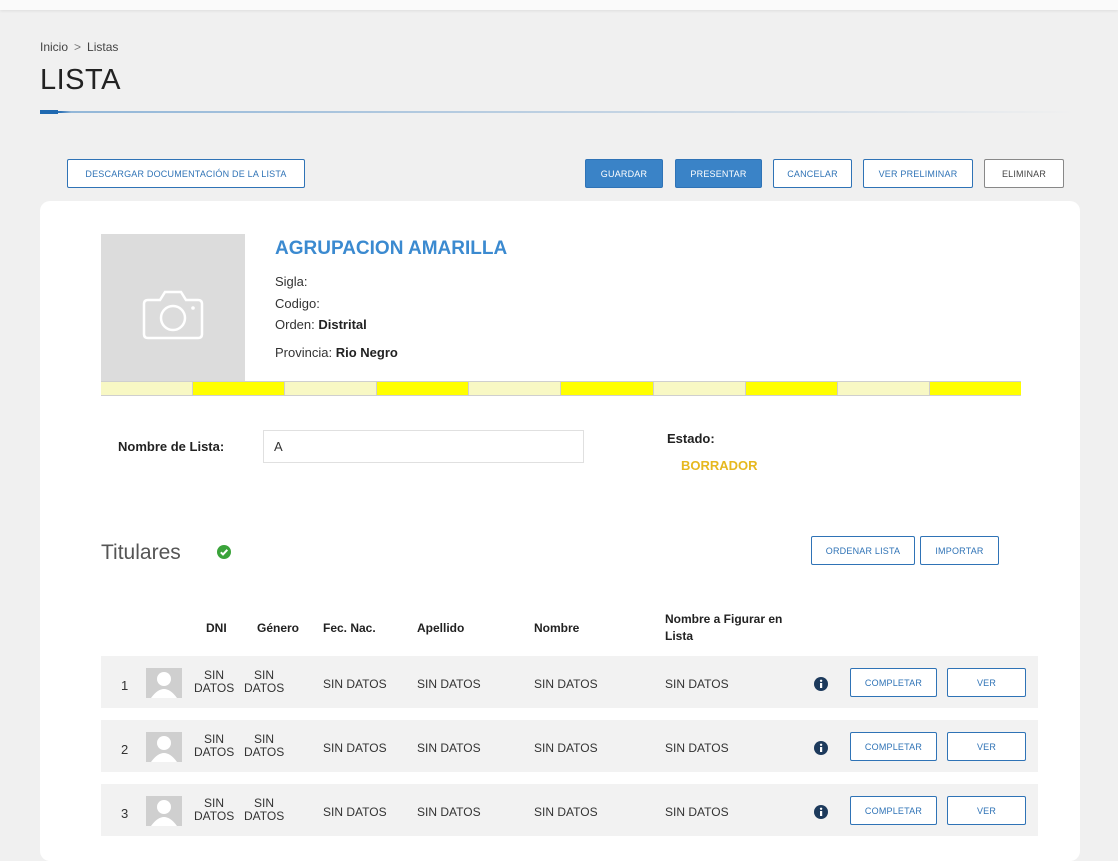  I want to click on row-number: 3, so click(125, 813).